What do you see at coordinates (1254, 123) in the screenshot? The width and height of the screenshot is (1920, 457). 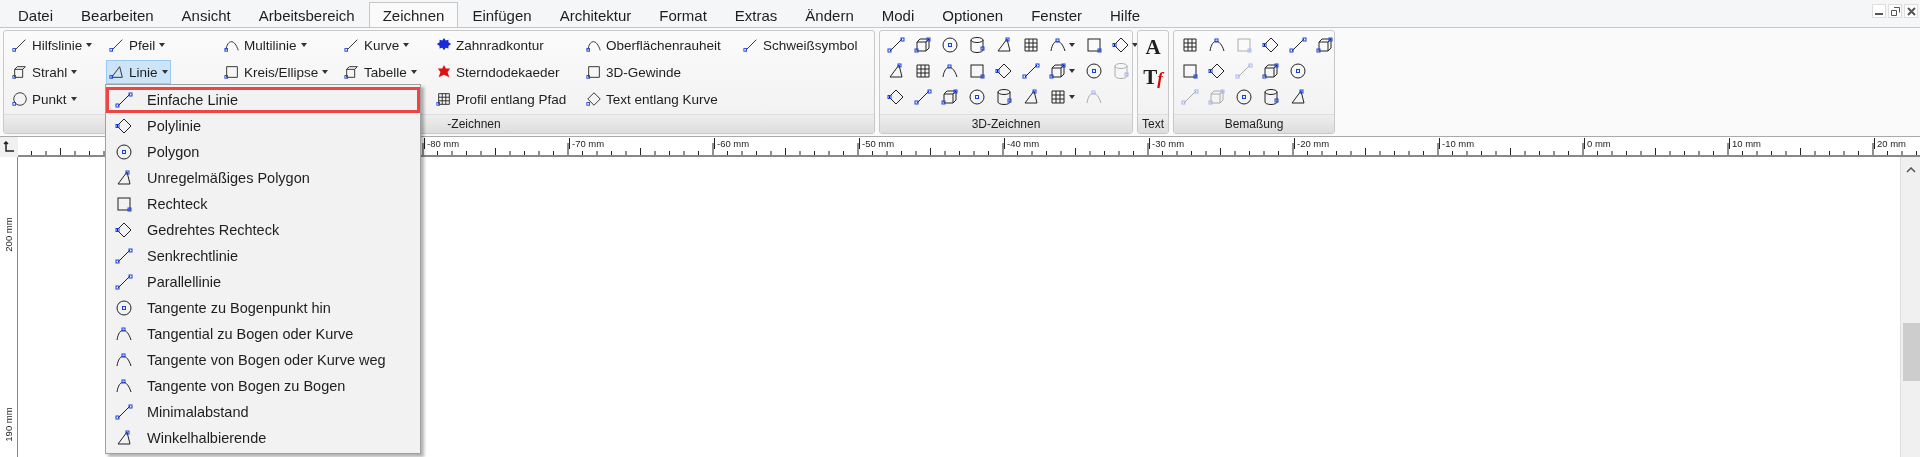 I see `group-label: Bemaßung` at bounding box center [1254, 123].